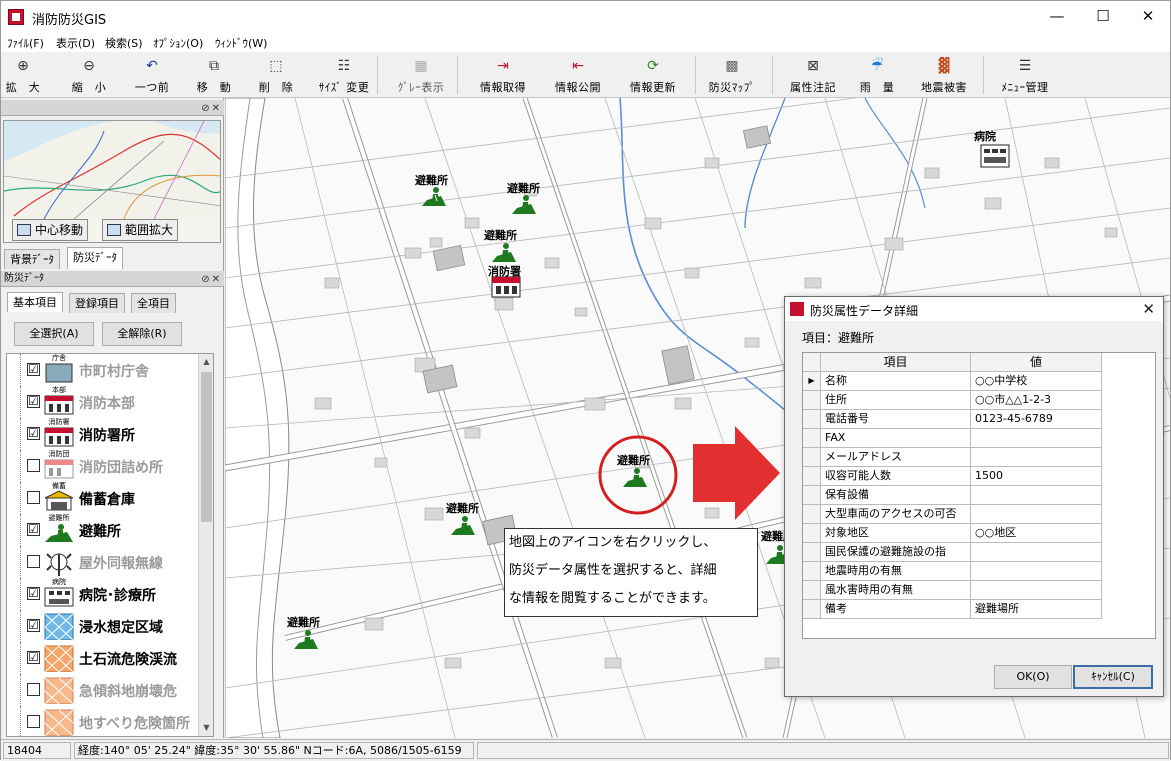 This screenshot has width=1171, height=761. What do you see at coordinates (206, 362) in the screenshot?
I see `scroll-up-icon: ▲` at bounding box center [206, 362].